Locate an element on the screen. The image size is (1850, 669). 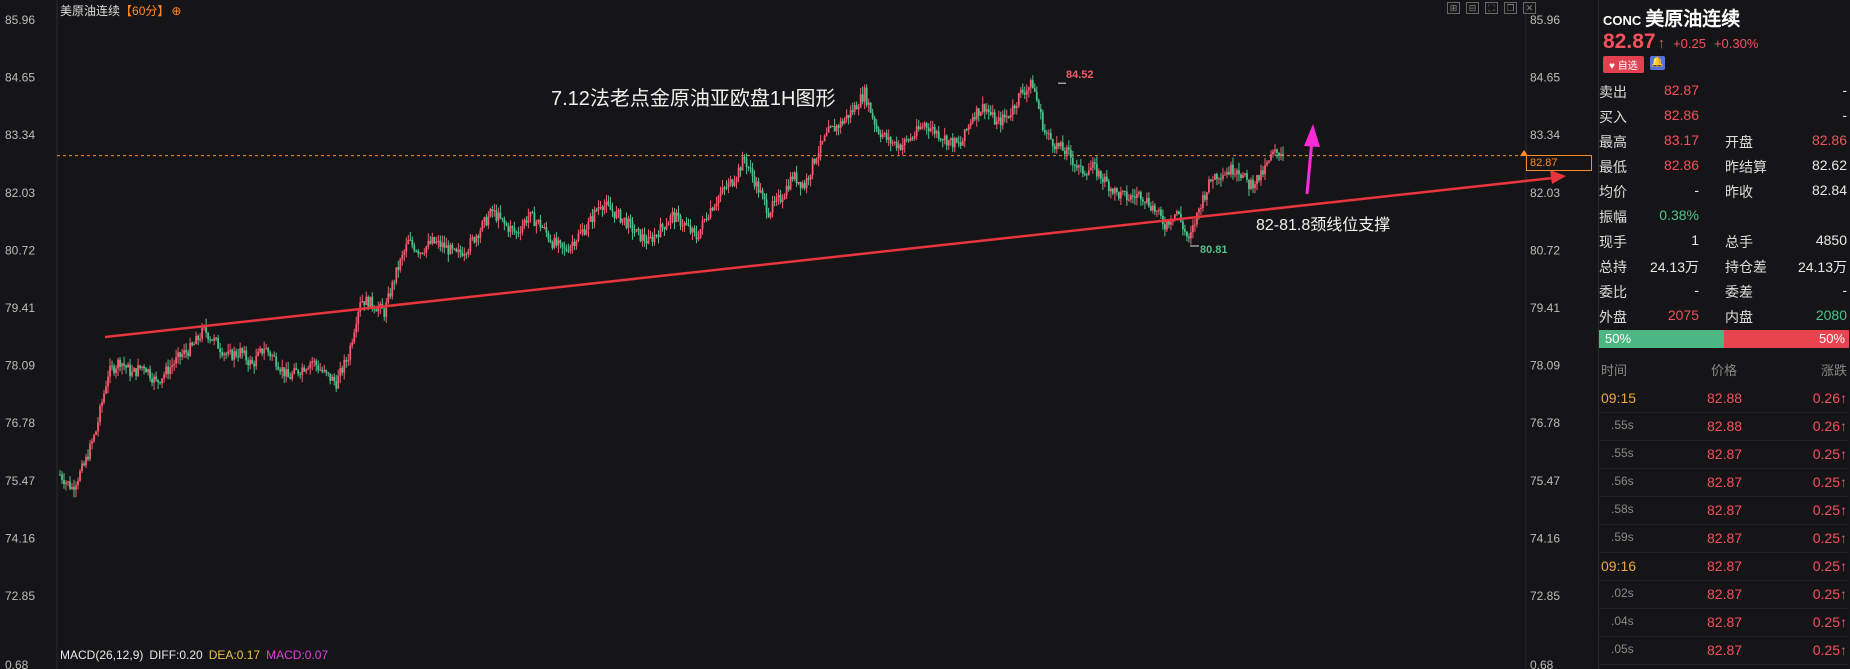
quote-k2: 昨结算 is located at coordinates (1746, 167).